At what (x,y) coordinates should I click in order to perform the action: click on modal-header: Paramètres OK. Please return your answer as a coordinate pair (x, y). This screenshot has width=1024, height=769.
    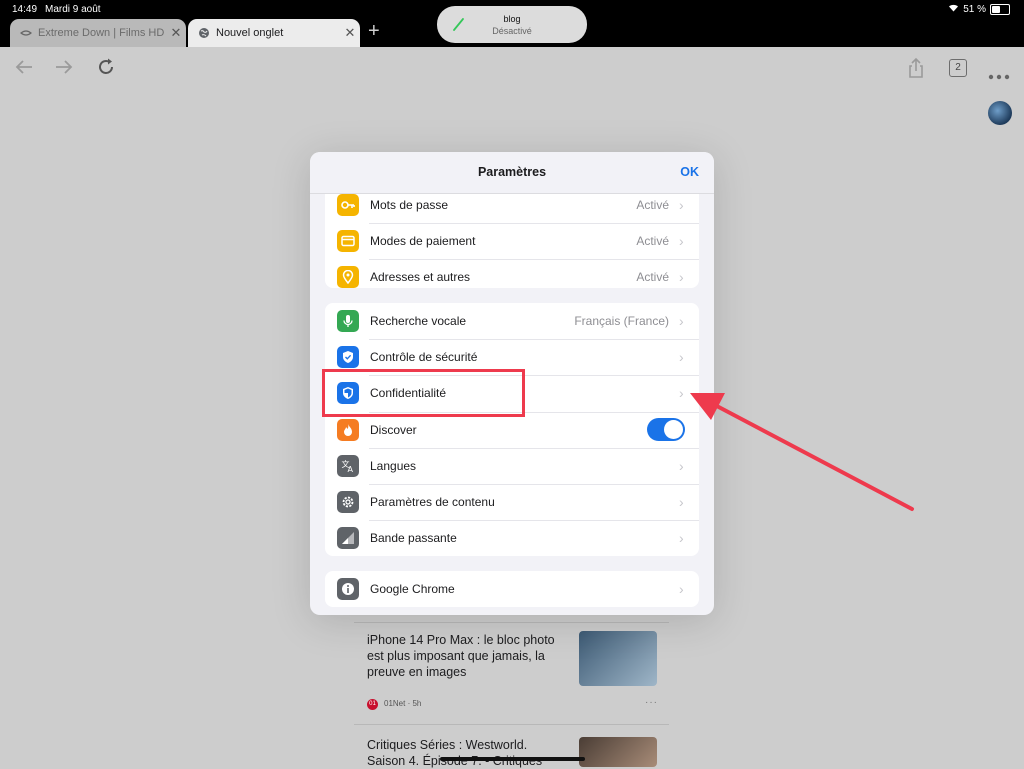
    Looking at the image, I should click on (512, 173).